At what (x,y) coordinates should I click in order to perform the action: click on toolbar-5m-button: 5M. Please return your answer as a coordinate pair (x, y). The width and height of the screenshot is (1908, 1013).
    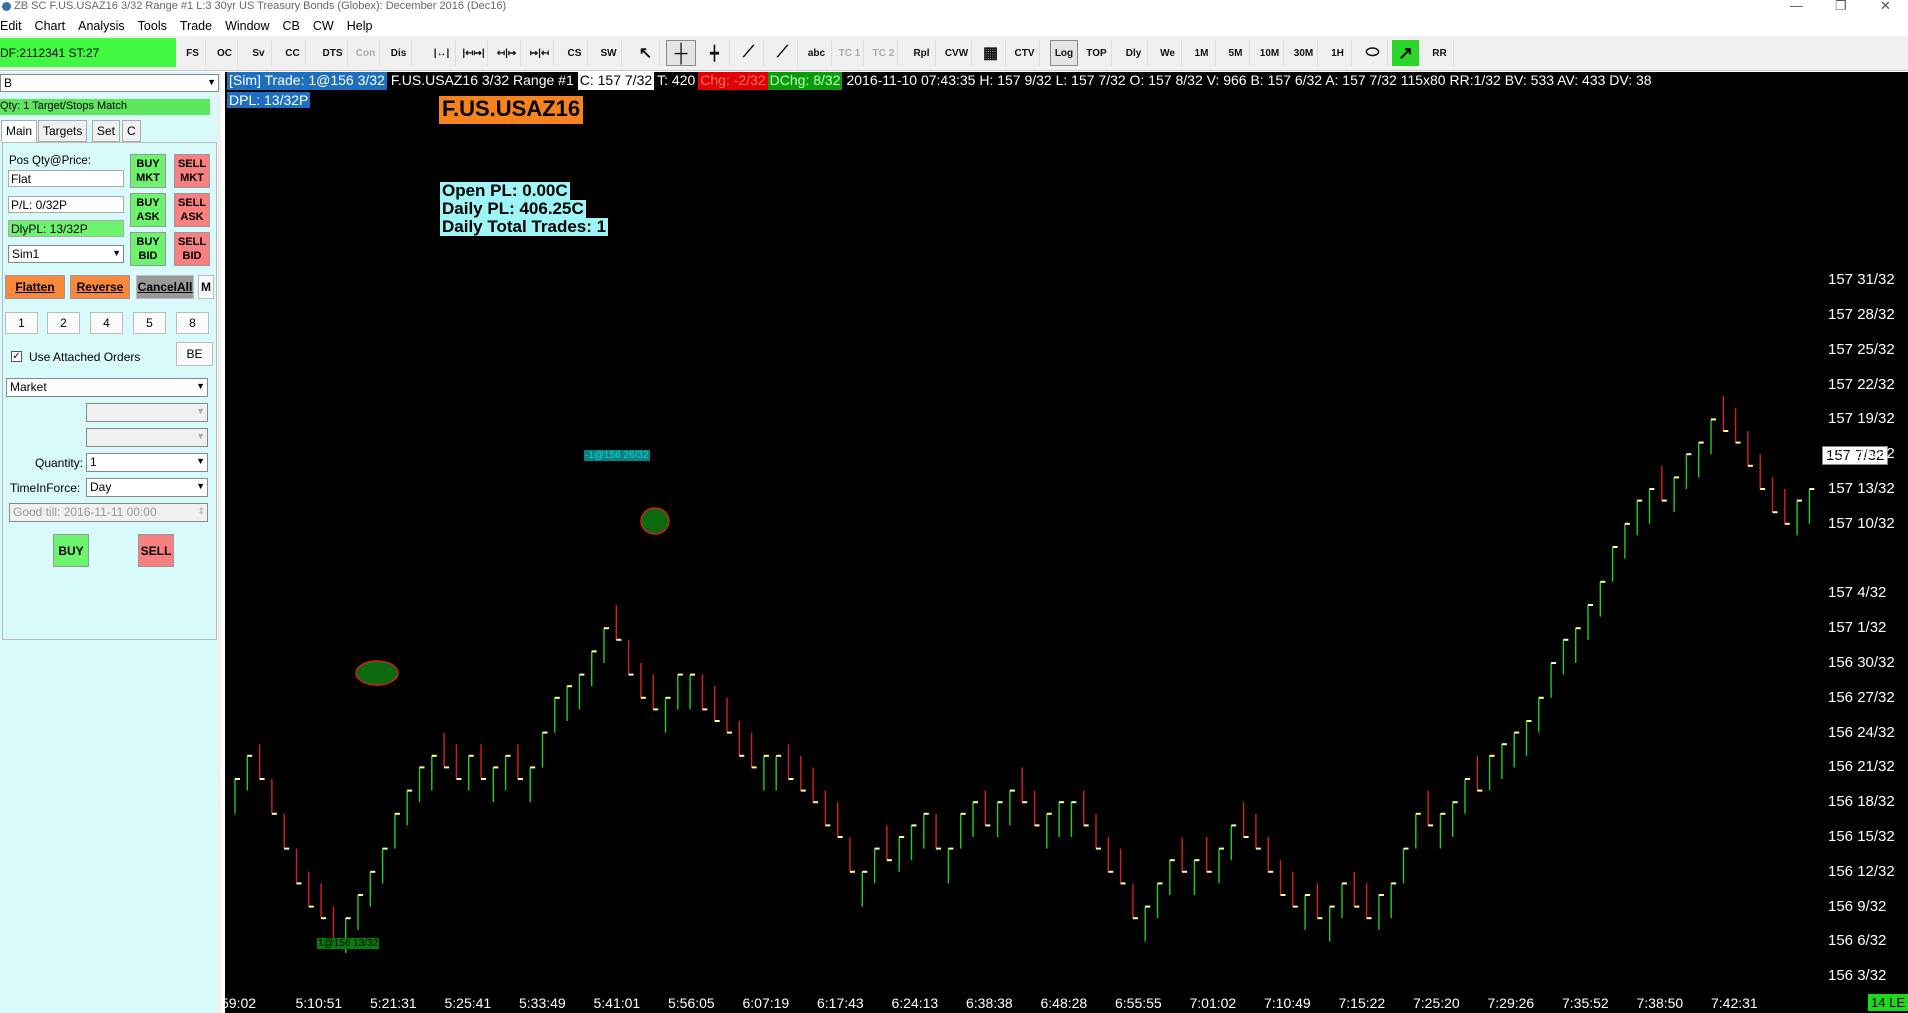
    Looking at the image, I should click on (1236, 53).